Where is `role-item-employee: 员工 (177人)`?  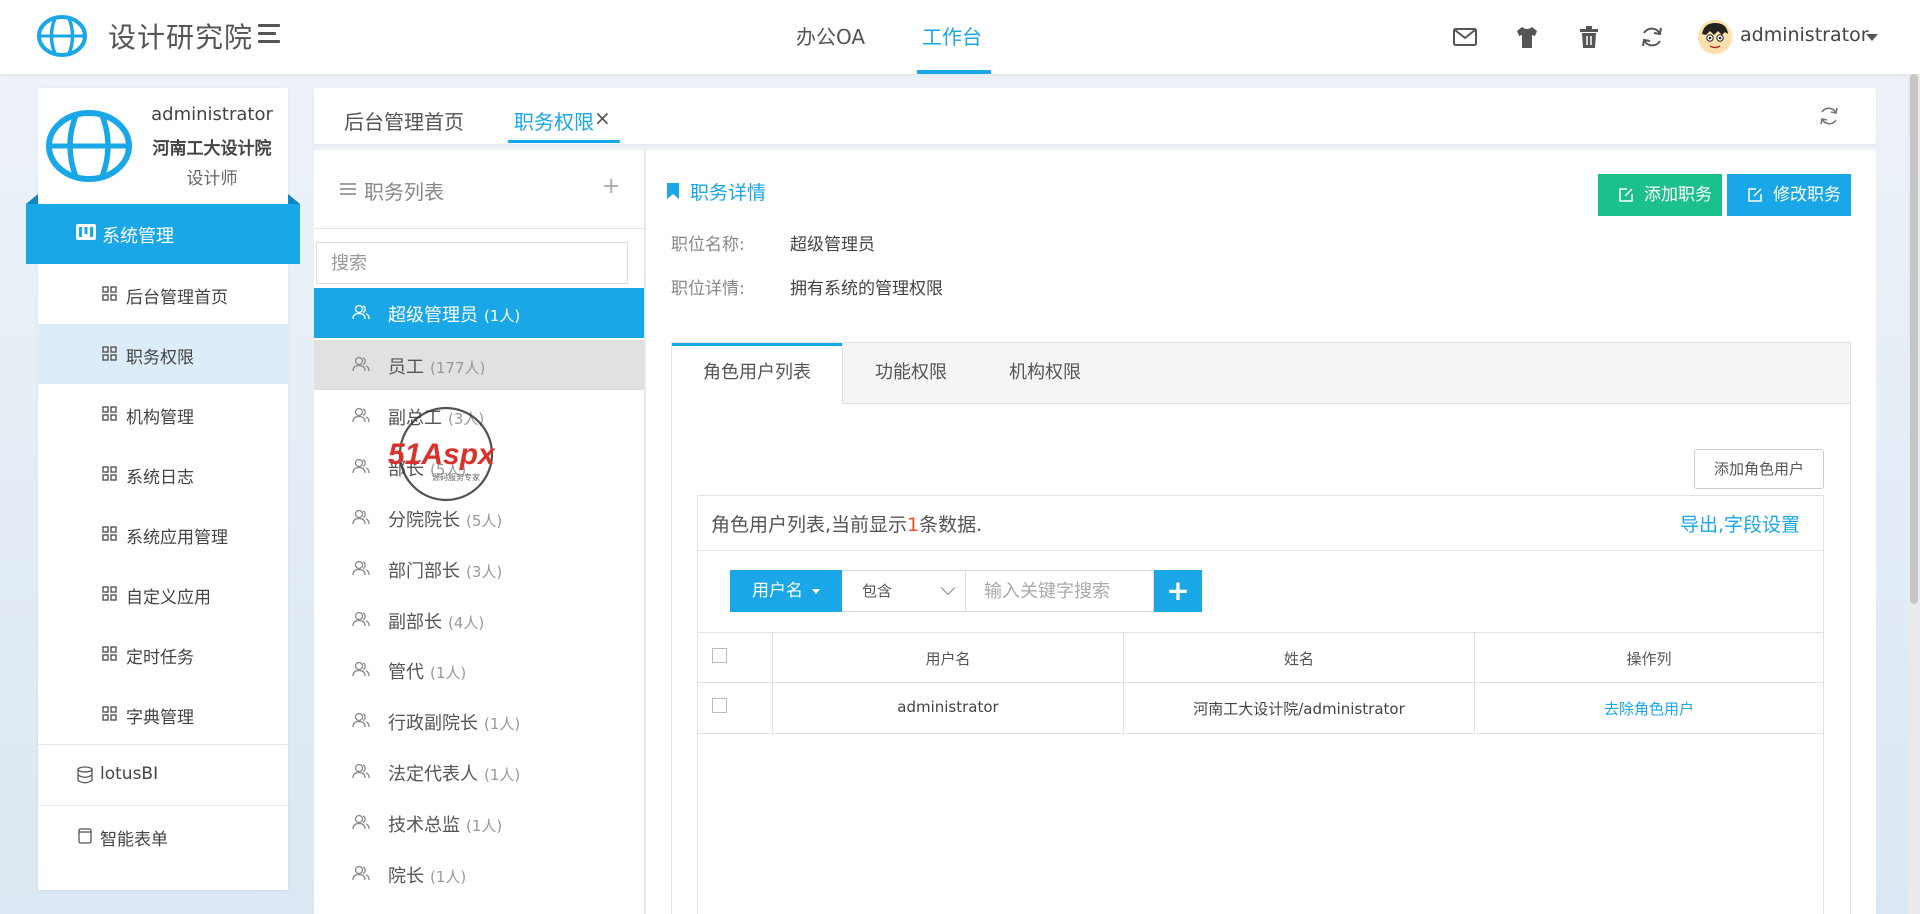 role-item-employee: 员工 (177人) is located at coordinates (479, 365).